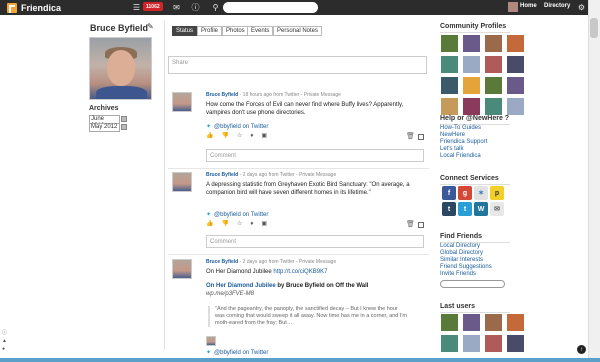 The width and height of the screenshot is (600, 362). What do you see at coordinates (481, 193) in the screenshot?
I see `diaspora-icon: ✶` at bounding box center [481, 193].